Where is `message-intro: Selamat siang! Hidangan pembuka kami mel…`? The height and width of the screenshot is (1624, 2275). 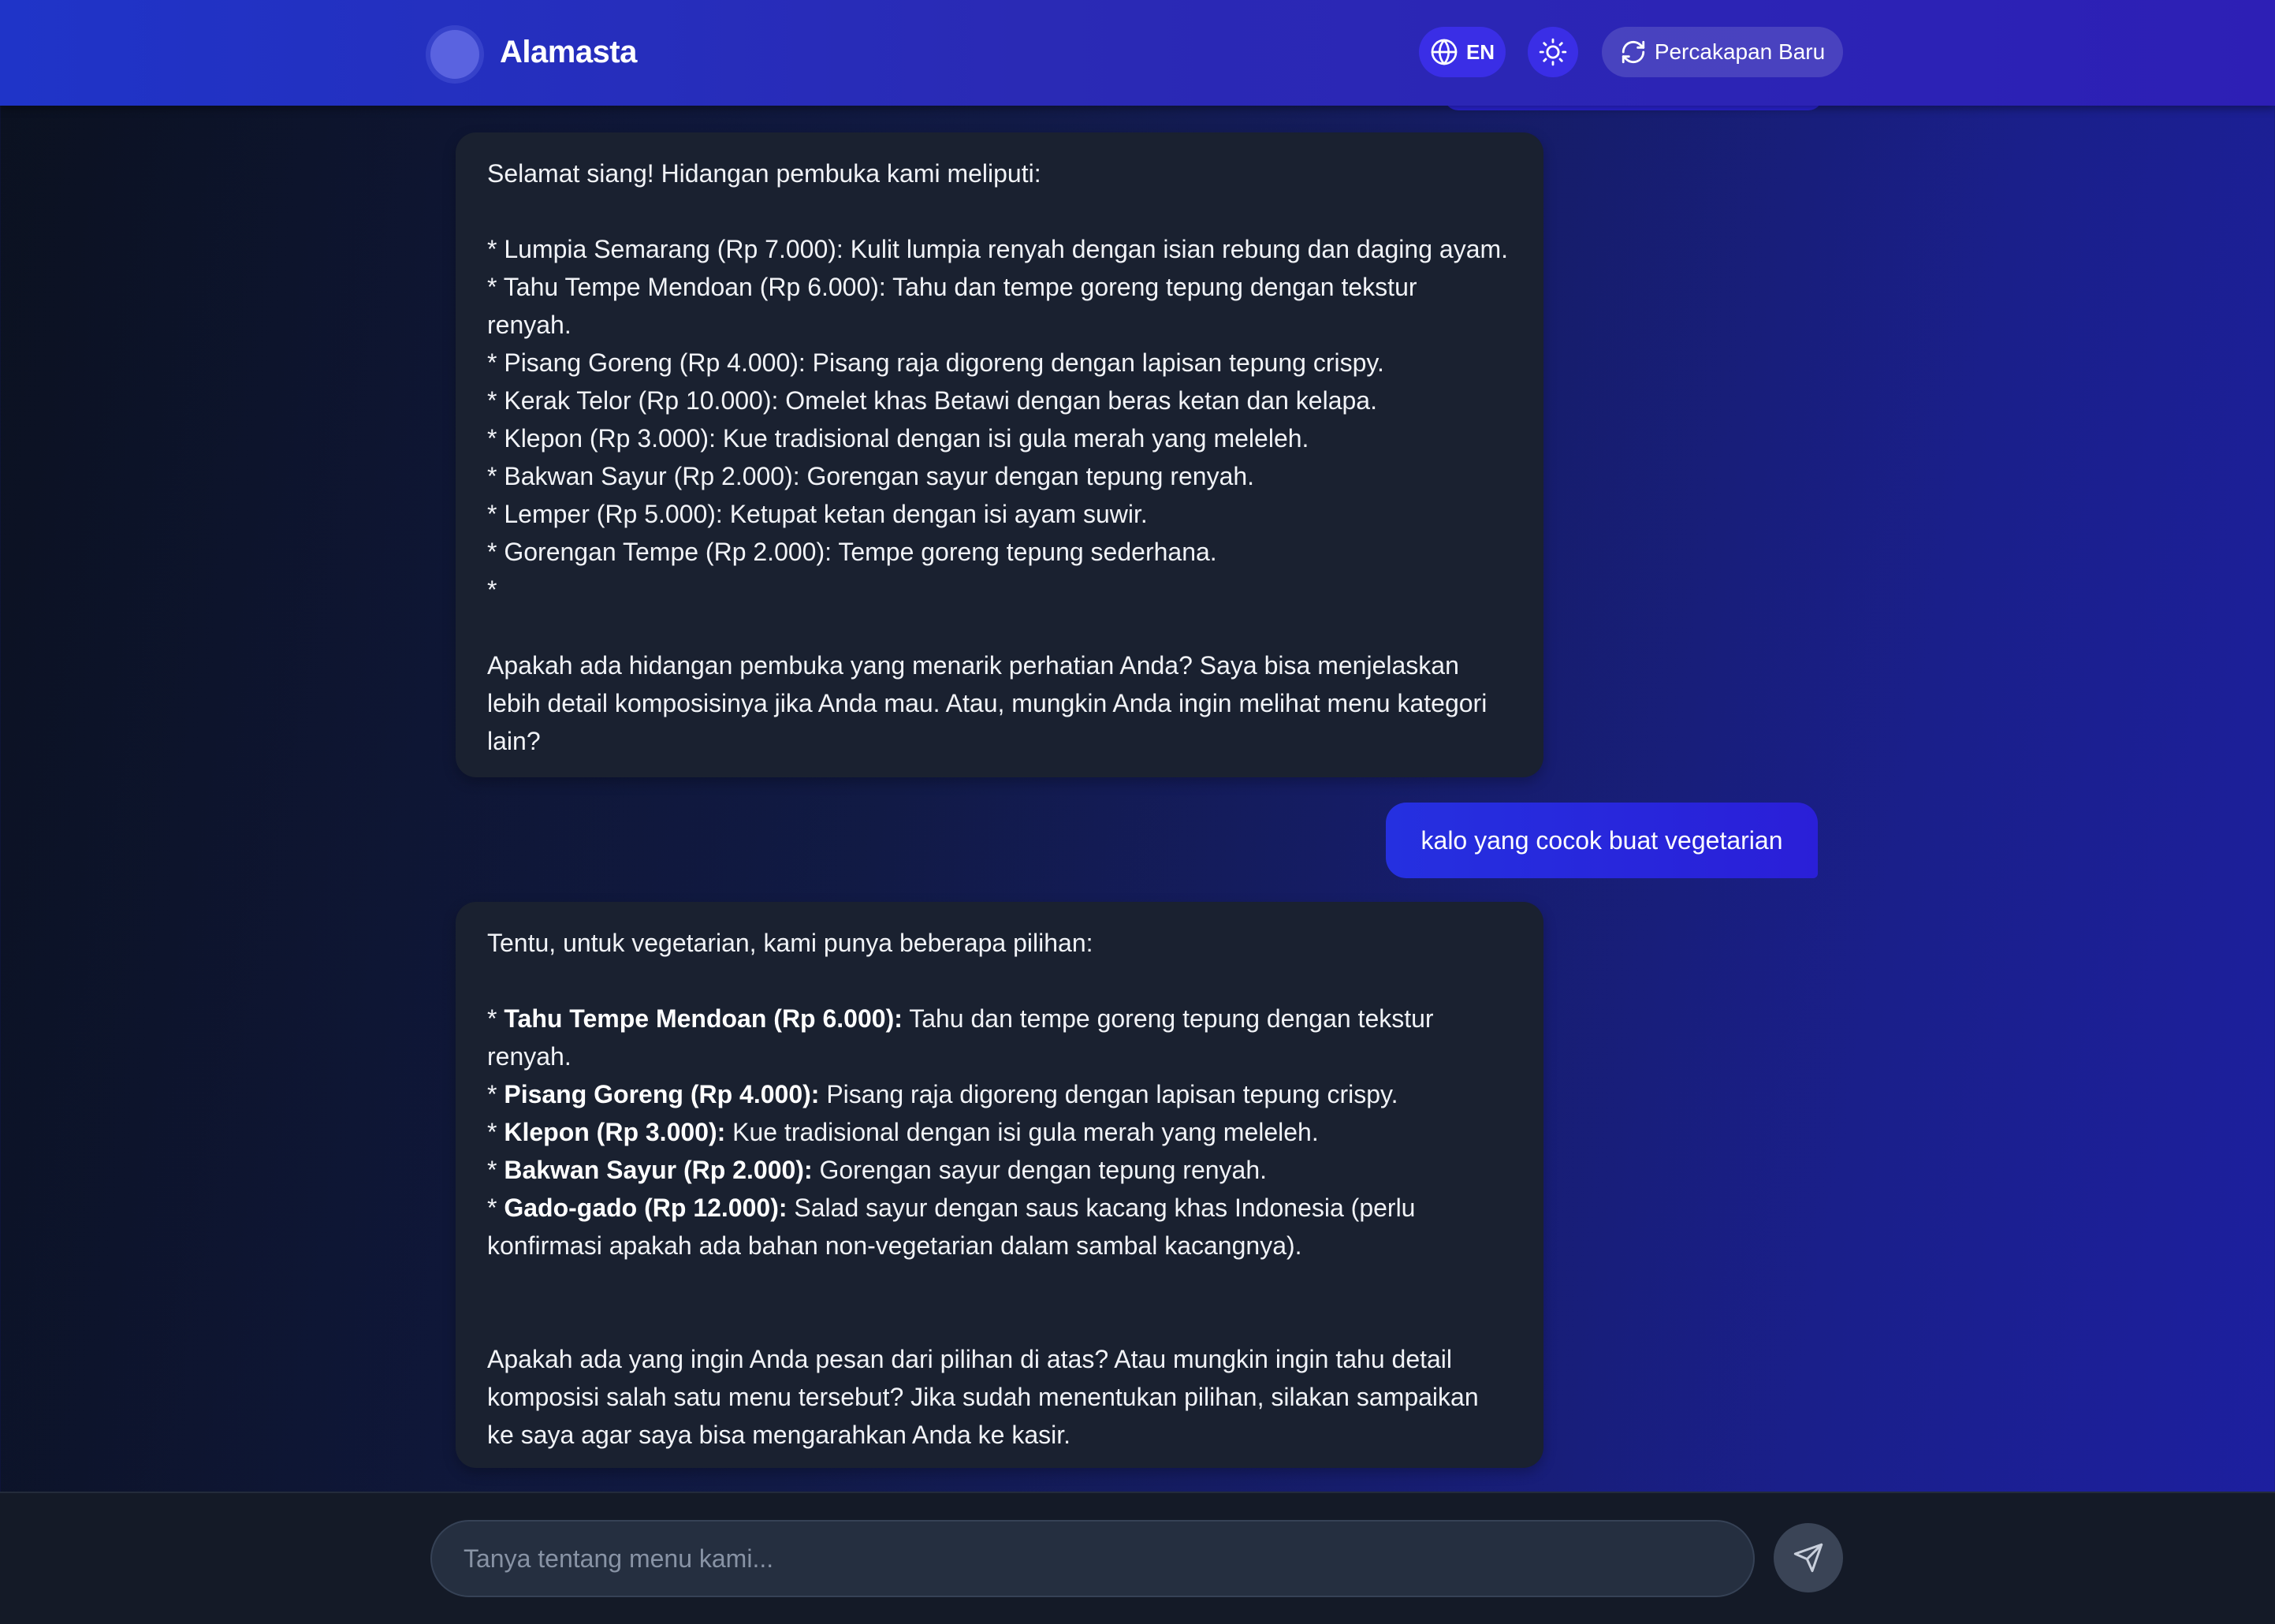 message-intro: Selamat siang! Hidangan pembuka kami mel… is located at coordinates (764, 173).